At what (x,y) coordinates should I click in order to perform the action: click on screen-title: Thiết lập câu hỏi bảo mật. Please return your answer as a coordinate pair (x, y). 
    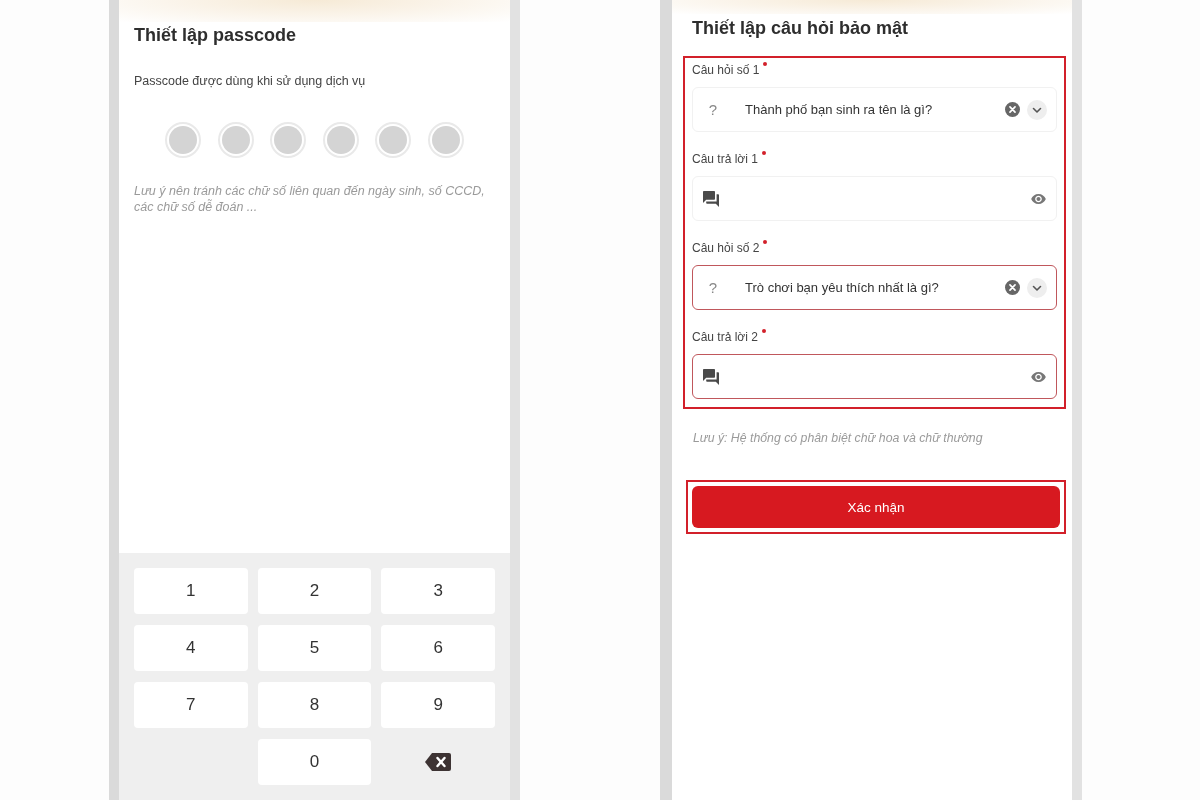
    Looking at the image, I should click on (801, 28).